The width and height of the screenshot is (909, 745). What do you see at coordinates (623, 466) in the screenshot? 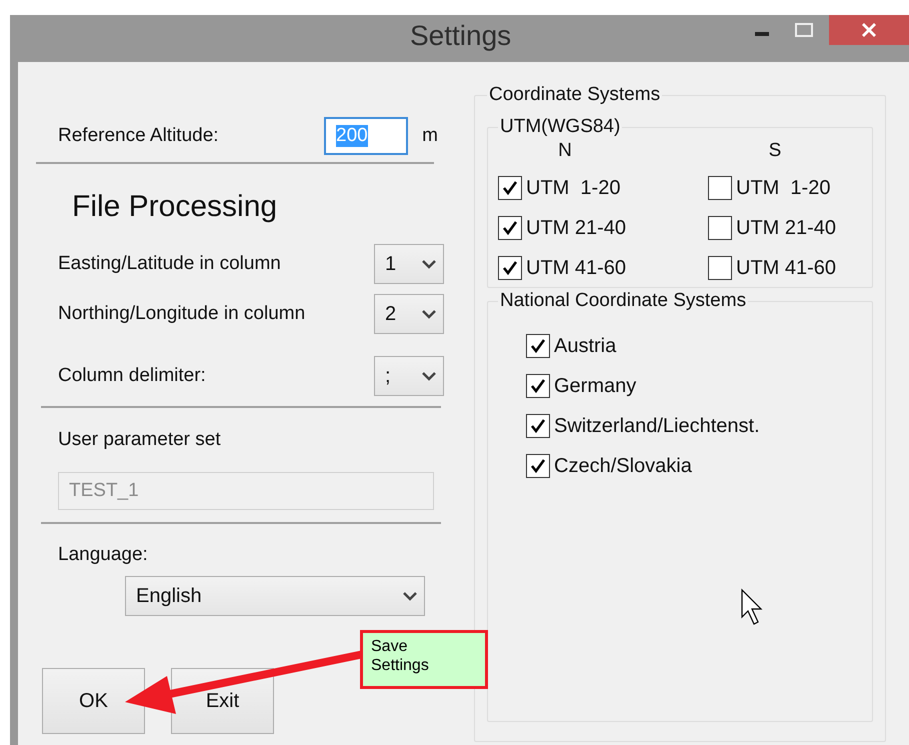
I see `checkbox-label: Czech/Slovakia` at bounding box center [623, 466].